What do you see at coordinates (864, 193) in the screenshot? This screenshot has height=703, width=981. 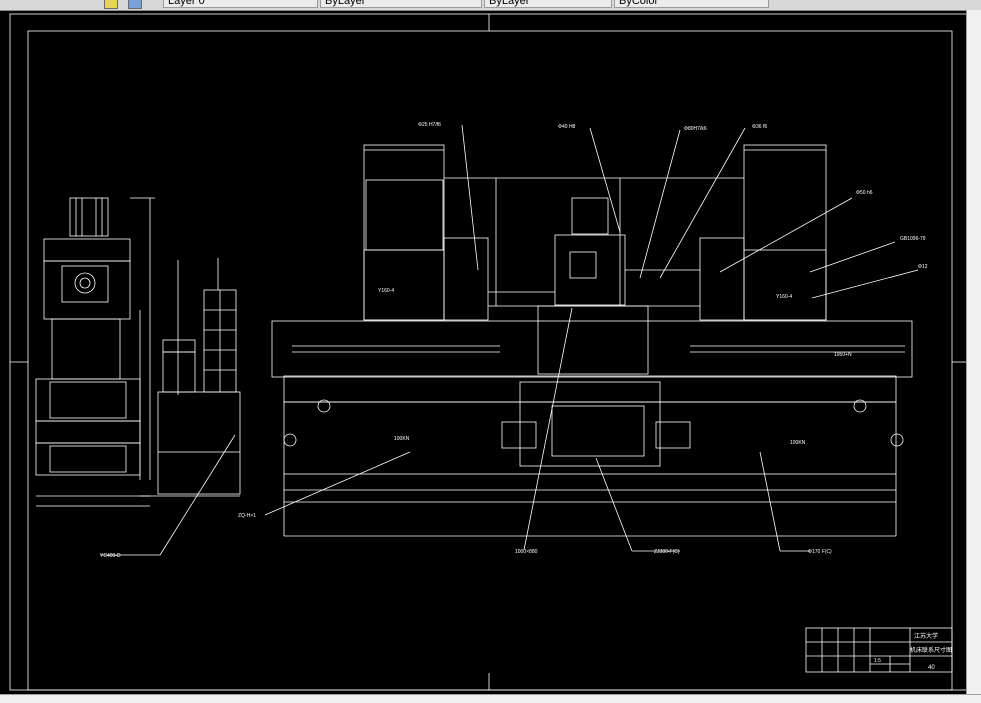 I see `callout-right-top: Φ50 h6` at bounding box center [864, 193].